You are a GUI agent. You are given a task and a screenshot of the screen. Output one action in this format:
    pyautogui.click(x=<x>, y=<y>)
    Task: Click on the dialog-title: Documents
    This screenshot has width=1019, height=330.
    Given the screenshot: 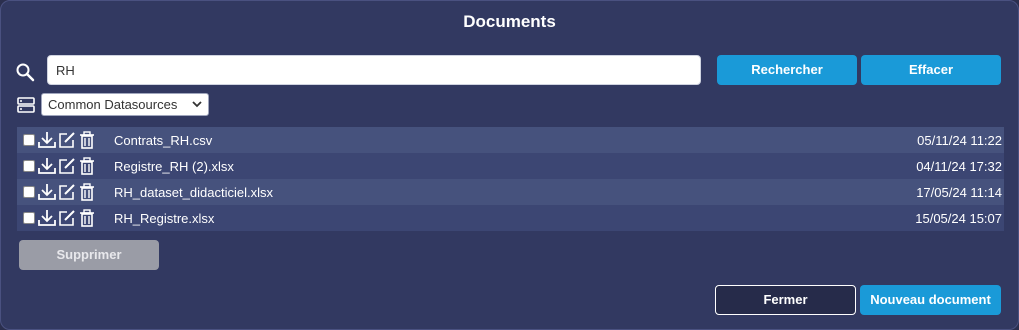 What is the action you would take?
    pyautogui.click(x=509, y=21)
    